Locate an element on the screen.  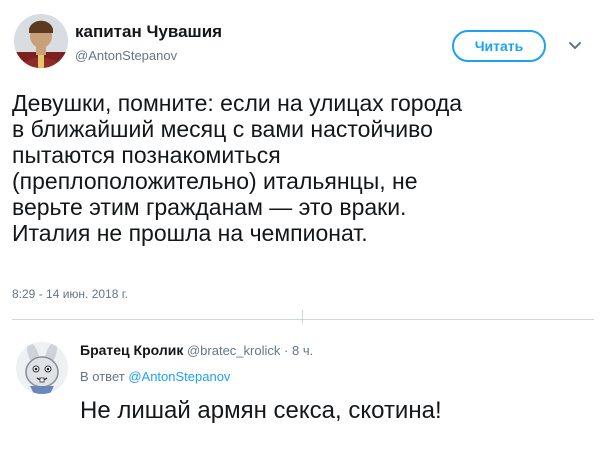
follow-button: Читать is located at coordinates (499, 46).